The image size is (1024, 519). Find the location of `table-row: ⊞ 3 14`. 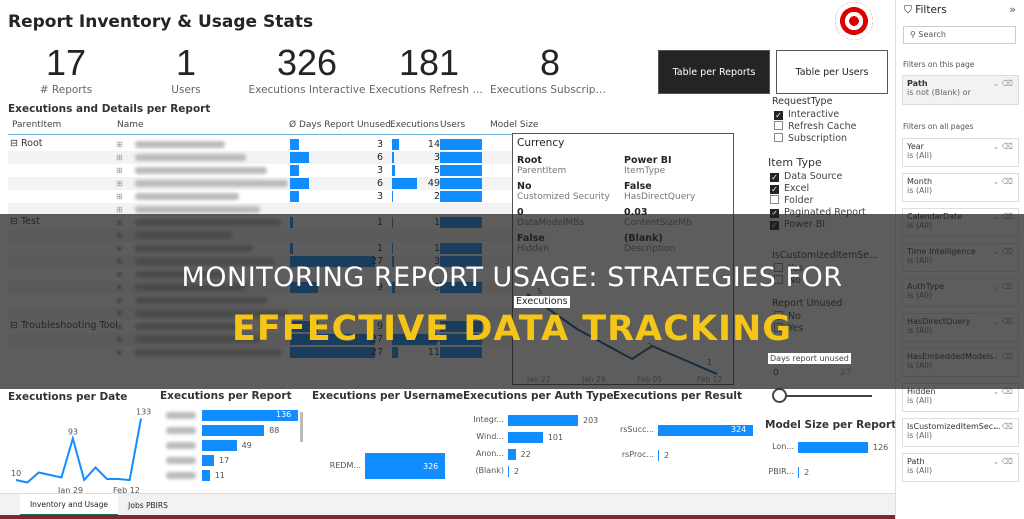

table-row: ⊞ 3 14 is located at coordinates (263, 144).